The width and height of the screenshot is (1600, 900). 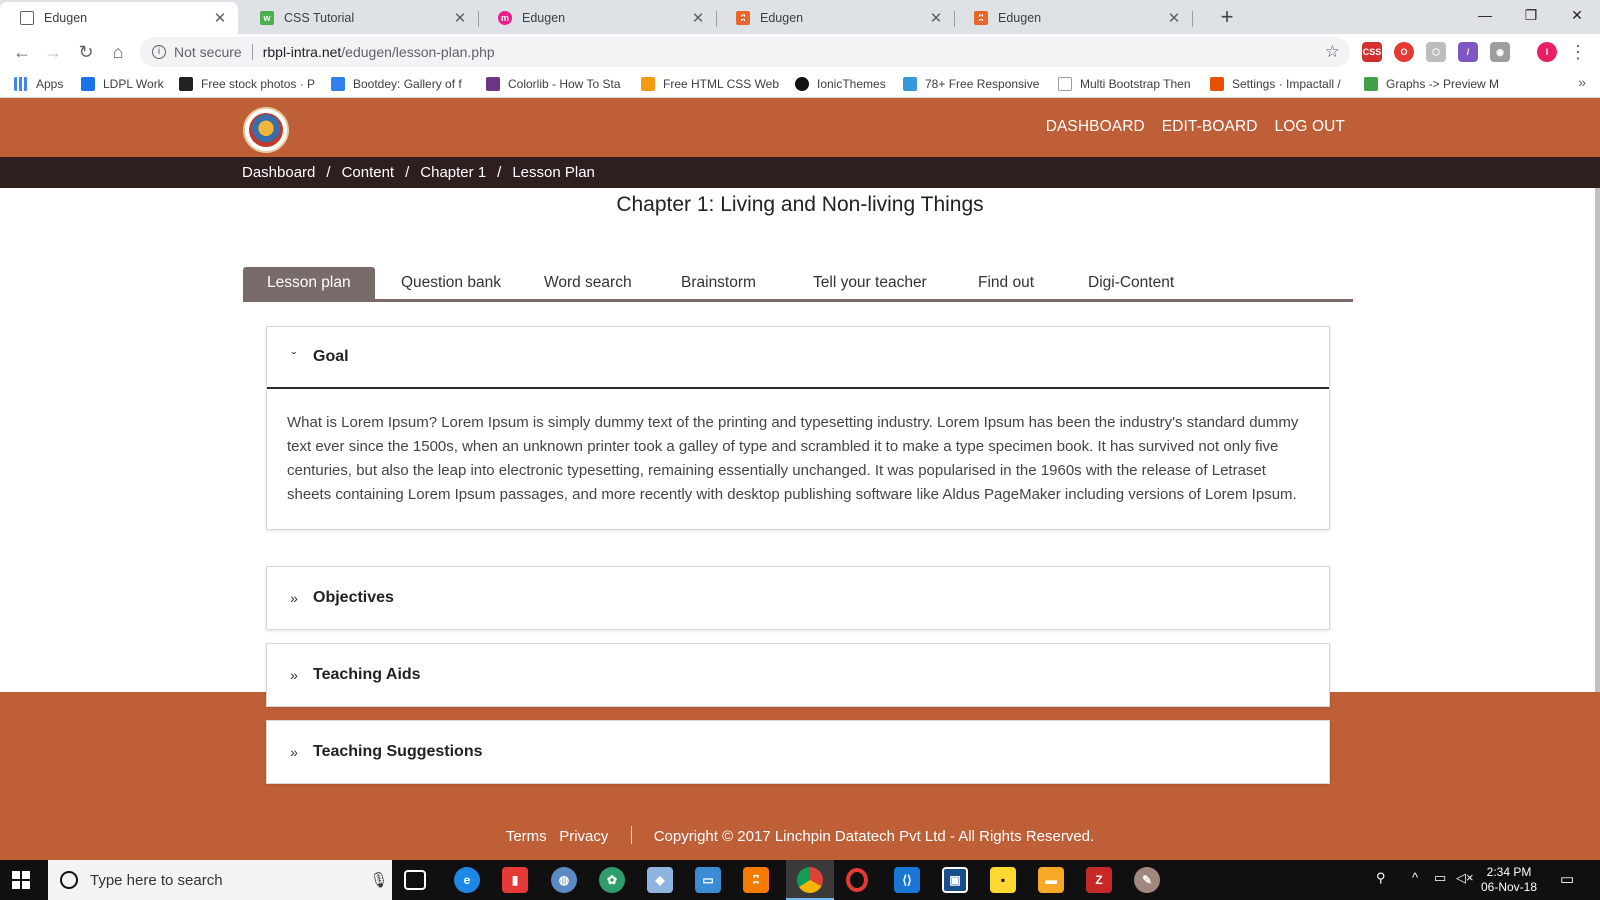 I want to click on browser-tab-2: w CSS Tutorial ✕, so click(x=359, y=18).